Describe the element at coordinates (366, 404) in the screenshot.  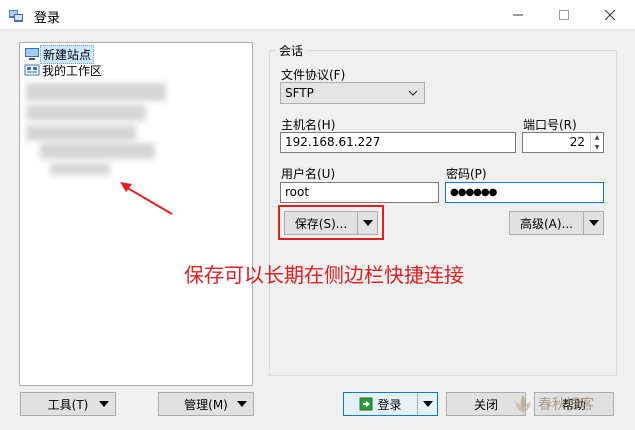
I see `login-icon` at that location.